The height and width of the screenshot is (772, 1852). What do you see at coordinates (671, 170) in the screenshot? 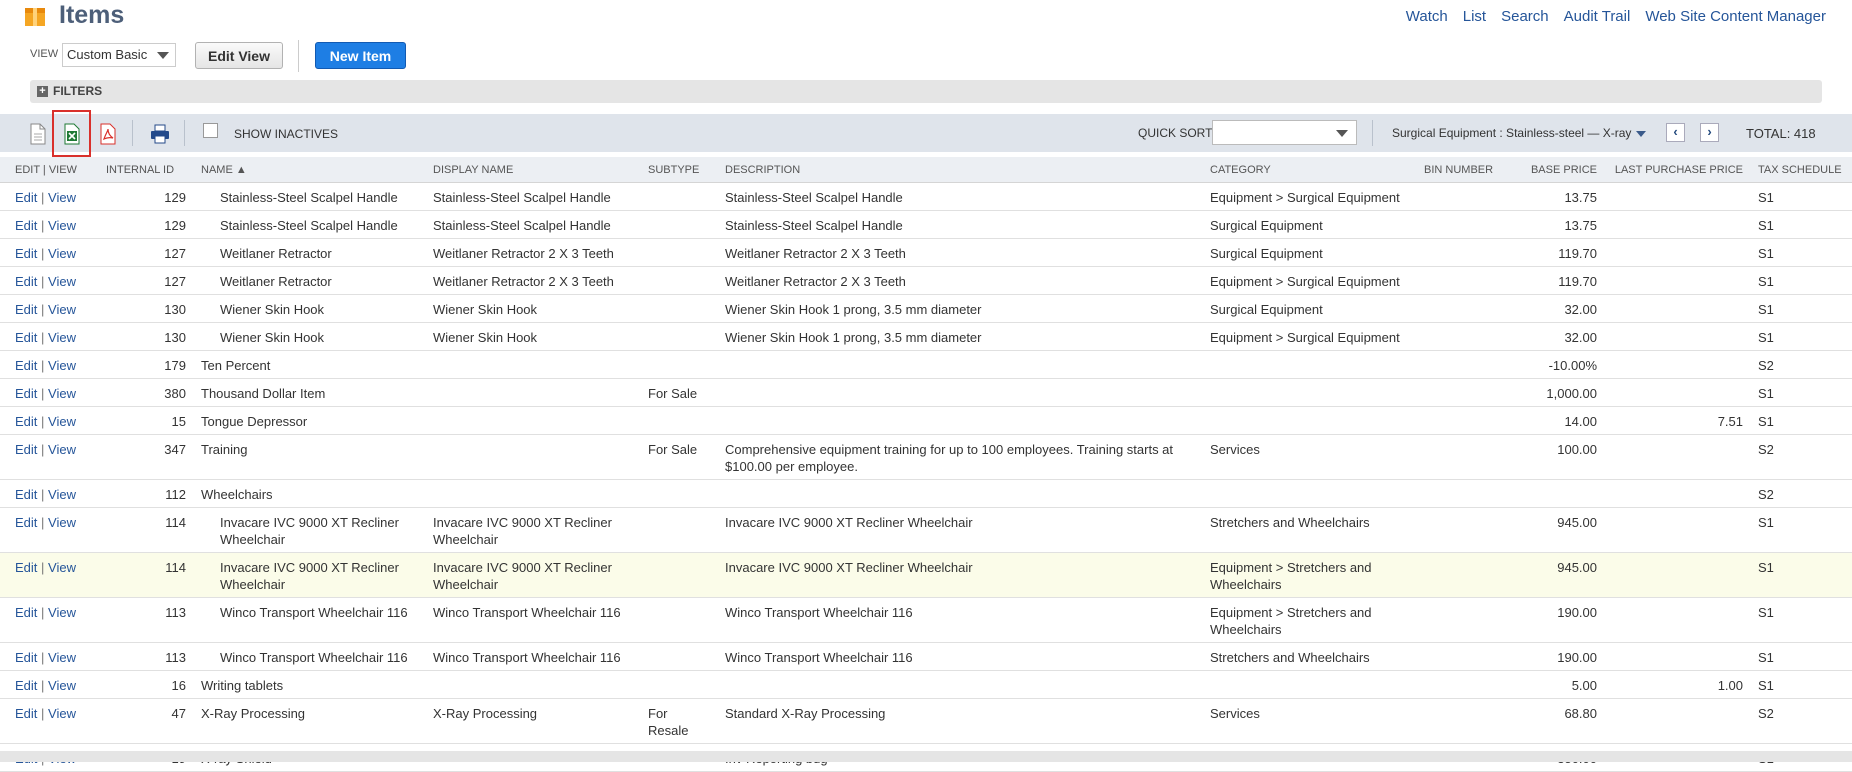
I see `column-header-subtype: SUBTYPE` at bounding box center [671, 170].